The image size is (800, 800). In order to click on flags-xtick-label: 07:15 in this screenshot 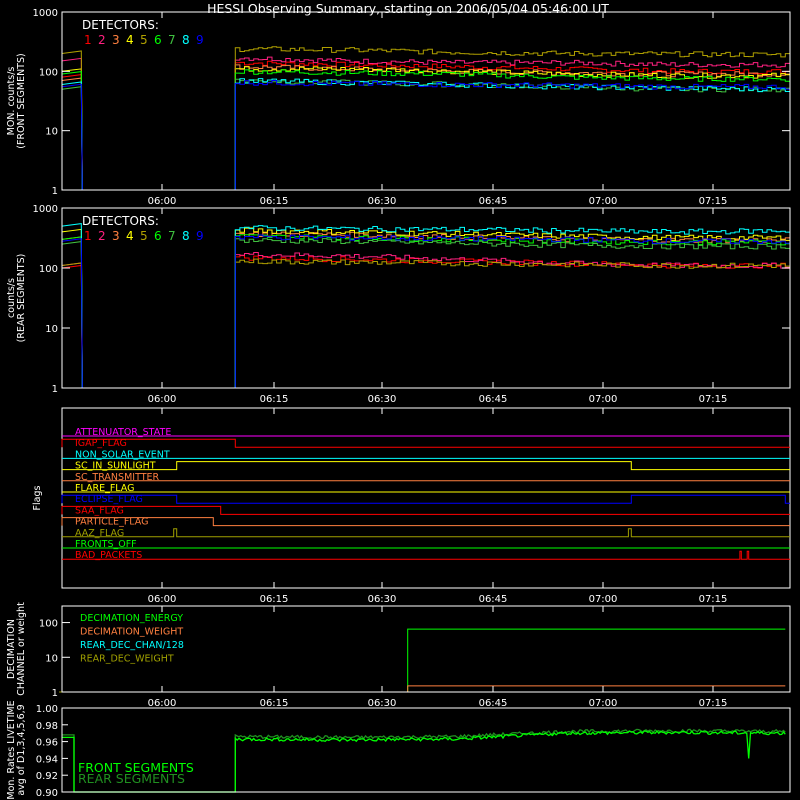, I will do `click(713, 599)`.